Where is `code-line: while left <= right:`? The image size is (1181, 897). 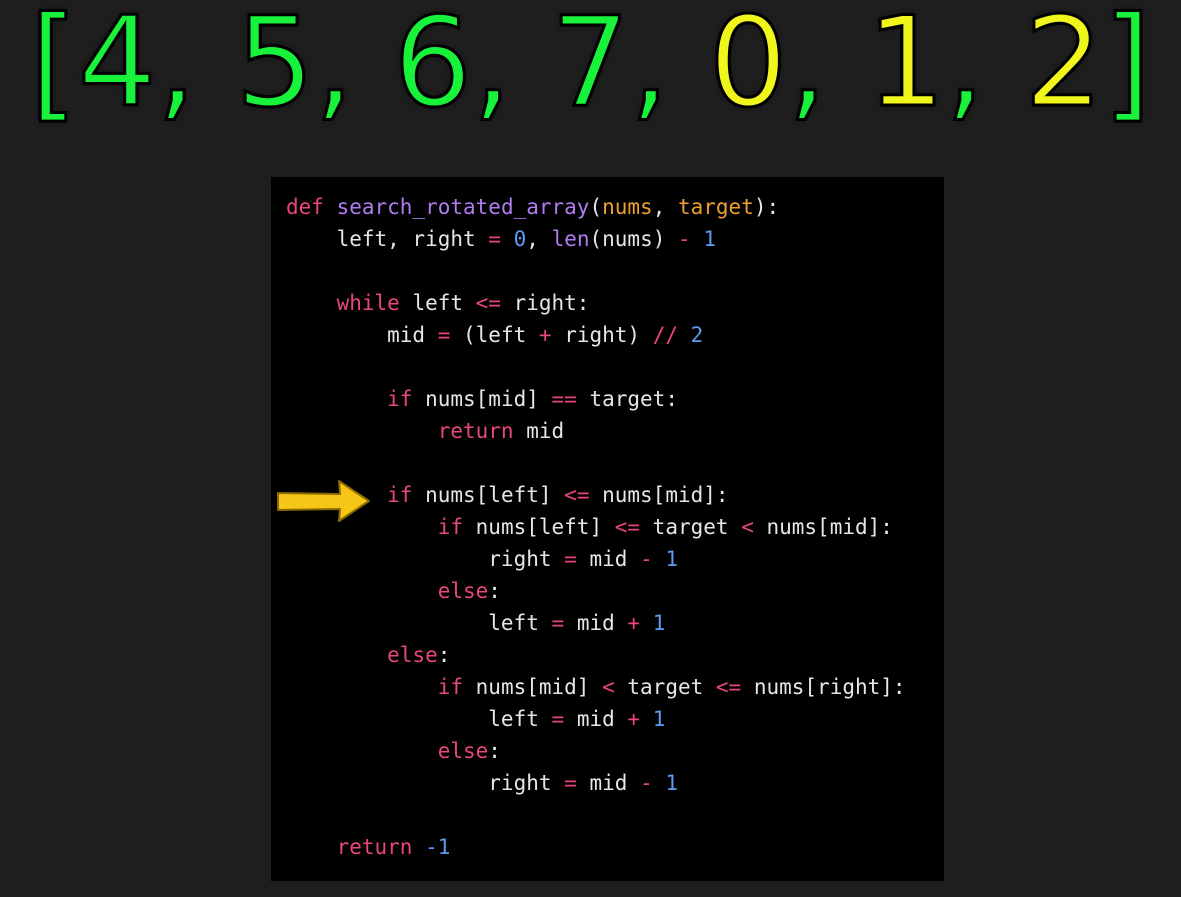 code-line: while left <= right: is located at coordinates (596, 303).